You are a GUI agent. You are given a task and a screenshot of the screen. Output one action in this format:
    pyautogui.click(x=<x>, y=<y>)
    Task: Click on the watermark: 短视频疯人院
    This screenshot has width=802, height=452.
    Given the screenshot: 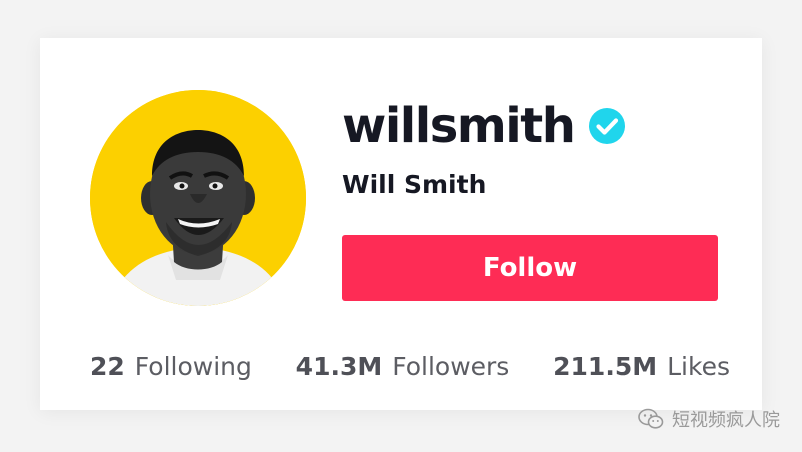 What is the action you would take?
    pyautogui.click(x=709, y=419)
    